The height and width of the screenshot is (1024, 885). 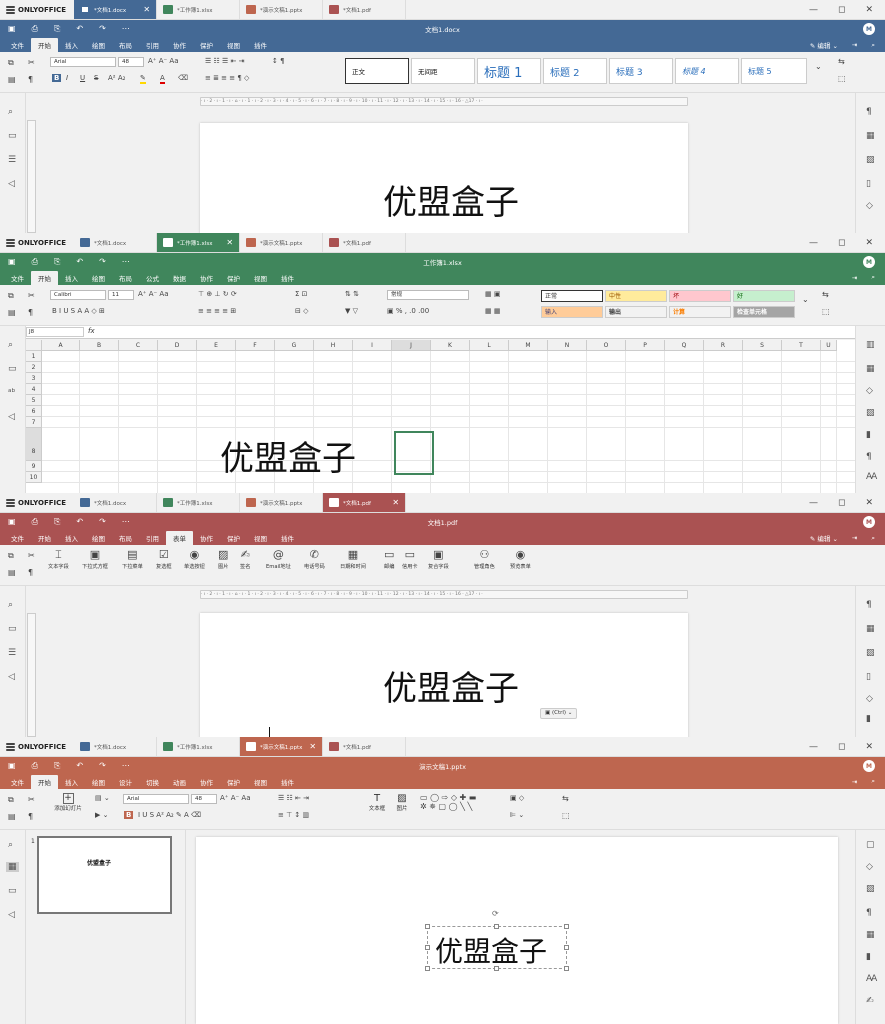 I want to click on bold-button: B, so click(x=129, y=815).